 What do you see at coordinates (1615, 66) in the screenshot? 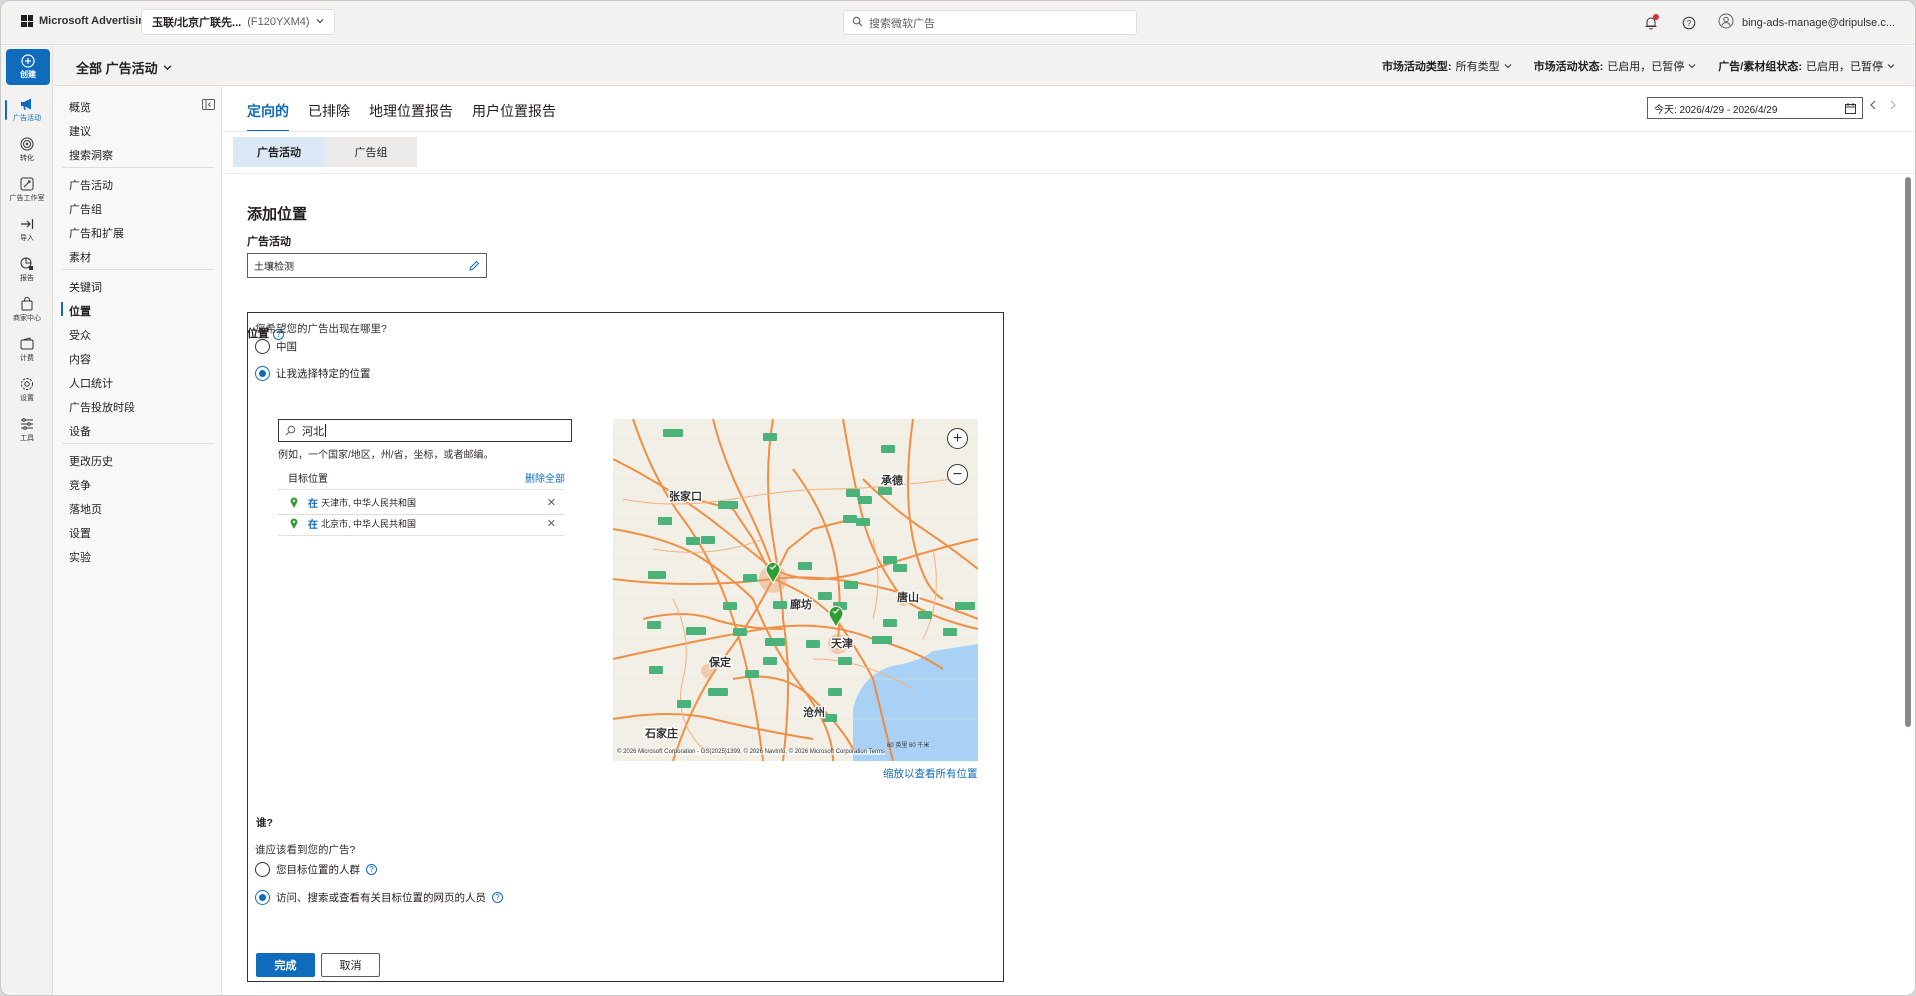
I see `filter-campaign-status: 市场活动状态: 已启用，已暂停` at bounding box center [1615, 66].